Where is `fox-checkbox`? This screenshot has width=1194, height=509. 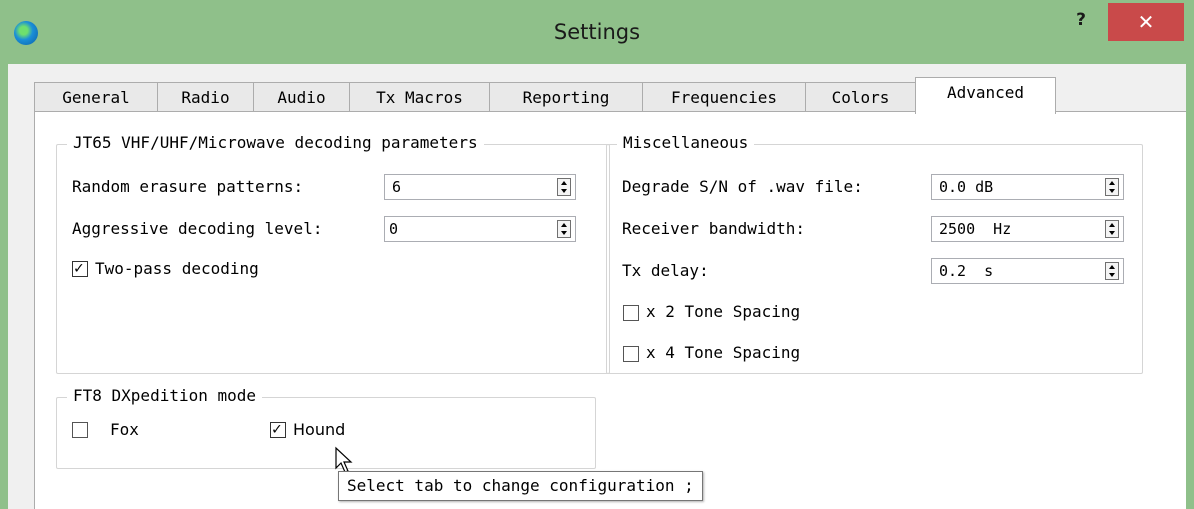
fox-checkbox is located at coordinates (80, 430).